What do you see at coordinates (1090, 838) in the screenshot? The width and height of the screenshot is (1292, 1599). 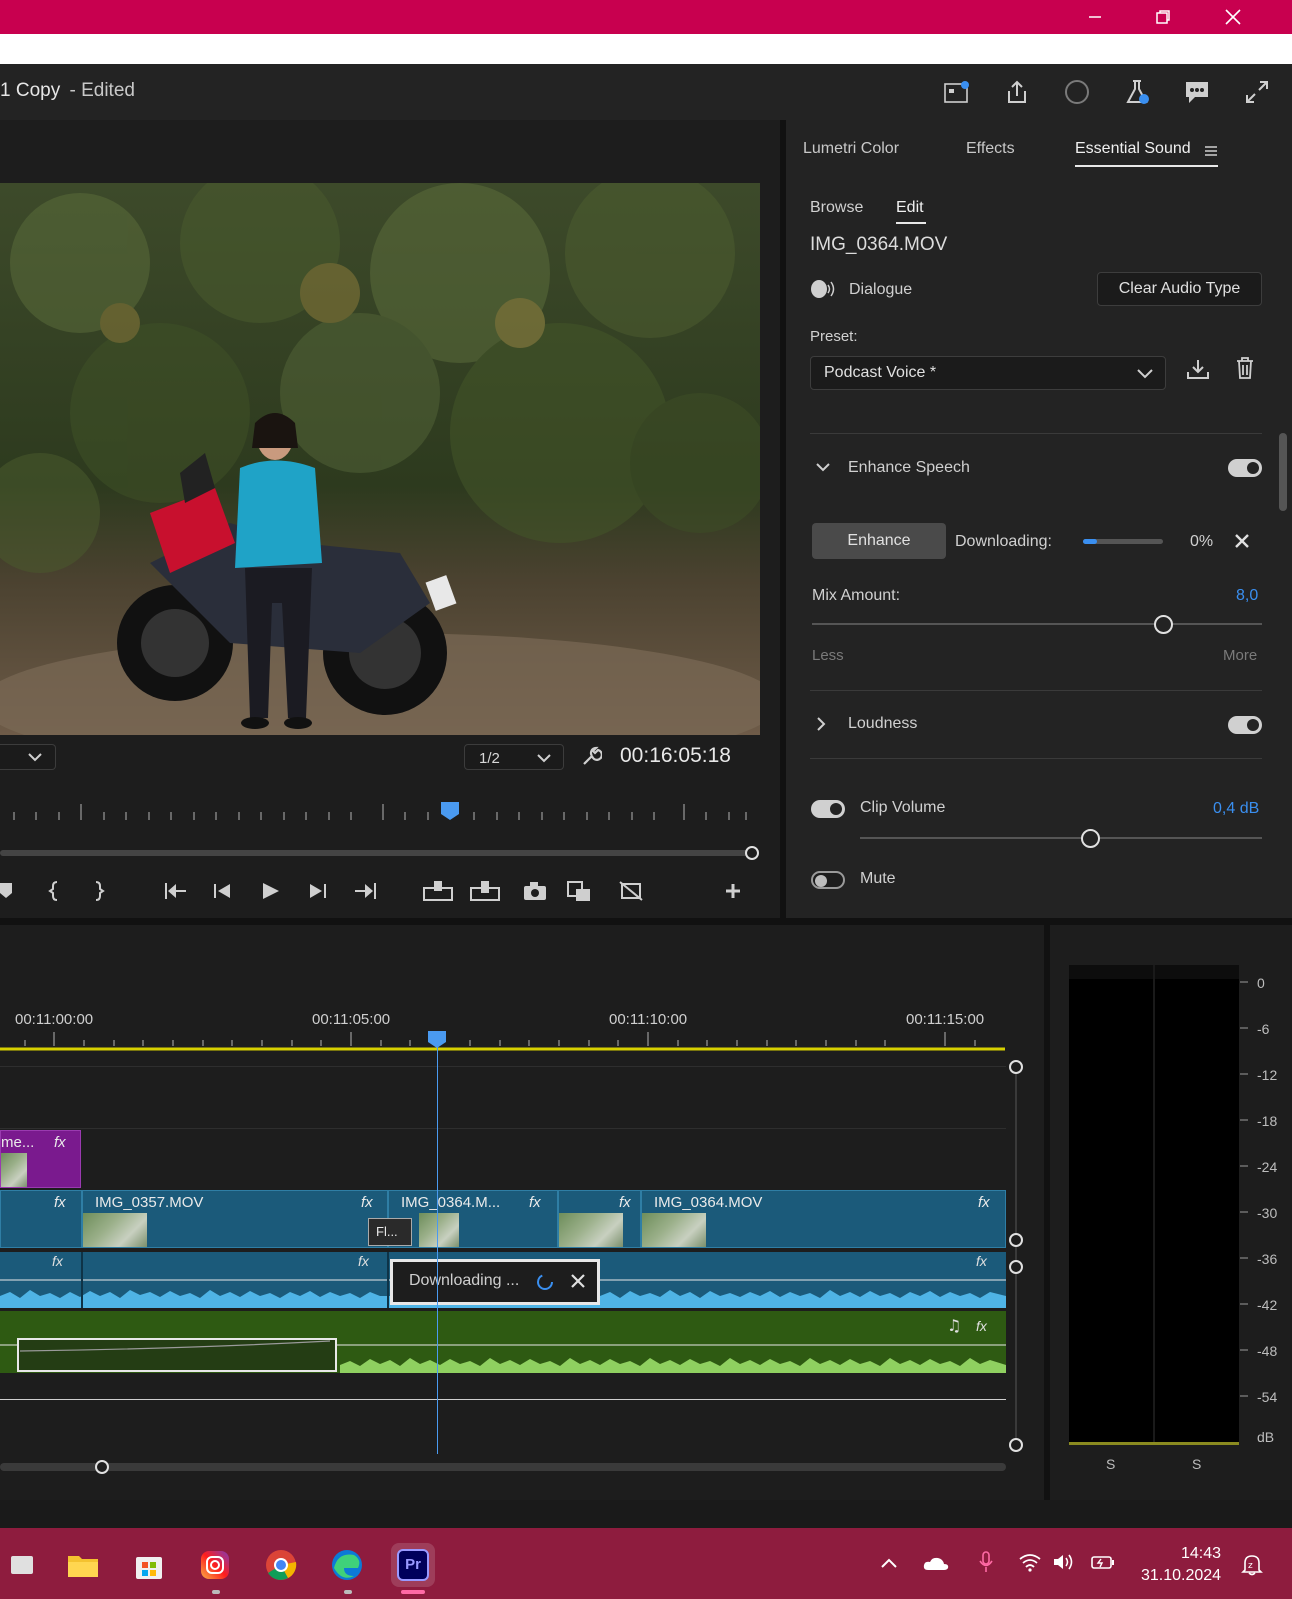 I see `clip-volume-slider-handle` at bounding box center [1090, 838].